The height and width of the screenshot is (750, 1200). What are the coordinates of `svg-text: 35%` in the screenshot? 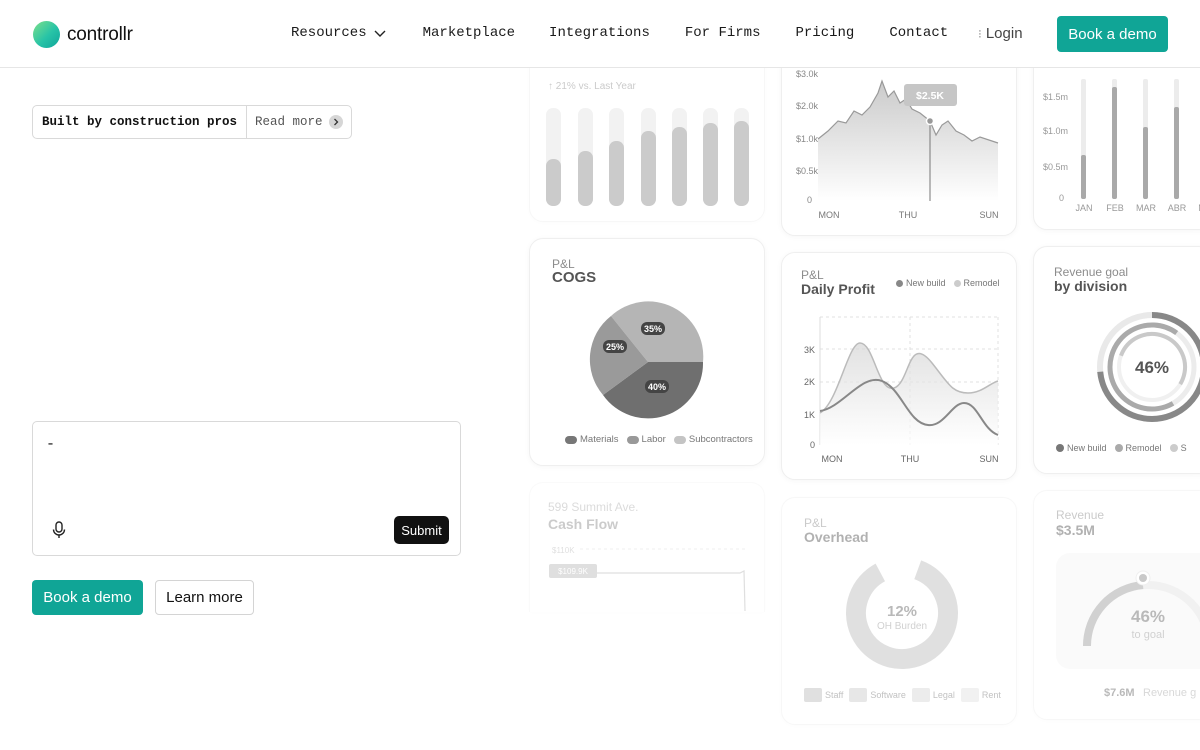 It's located at (653, 329).